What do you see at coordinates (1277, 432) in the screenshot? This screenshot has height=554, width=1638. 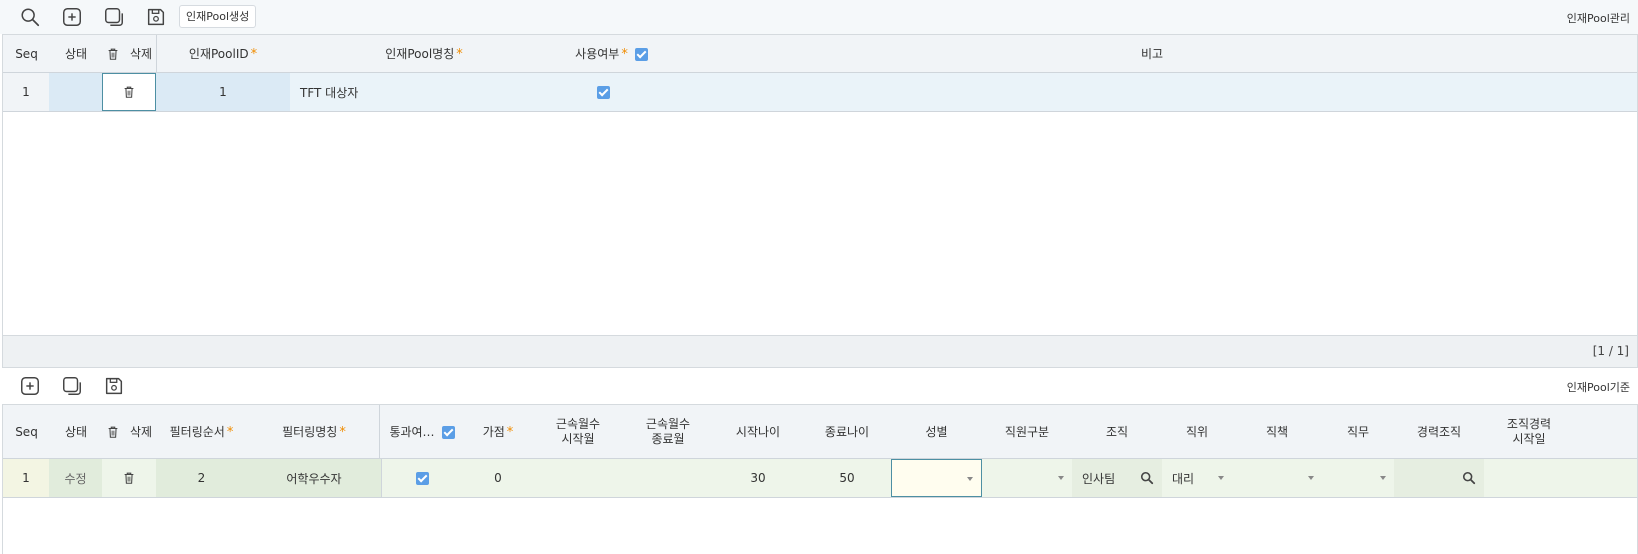 I see `col-duty: 직책` at bounding box center [1277, 432].